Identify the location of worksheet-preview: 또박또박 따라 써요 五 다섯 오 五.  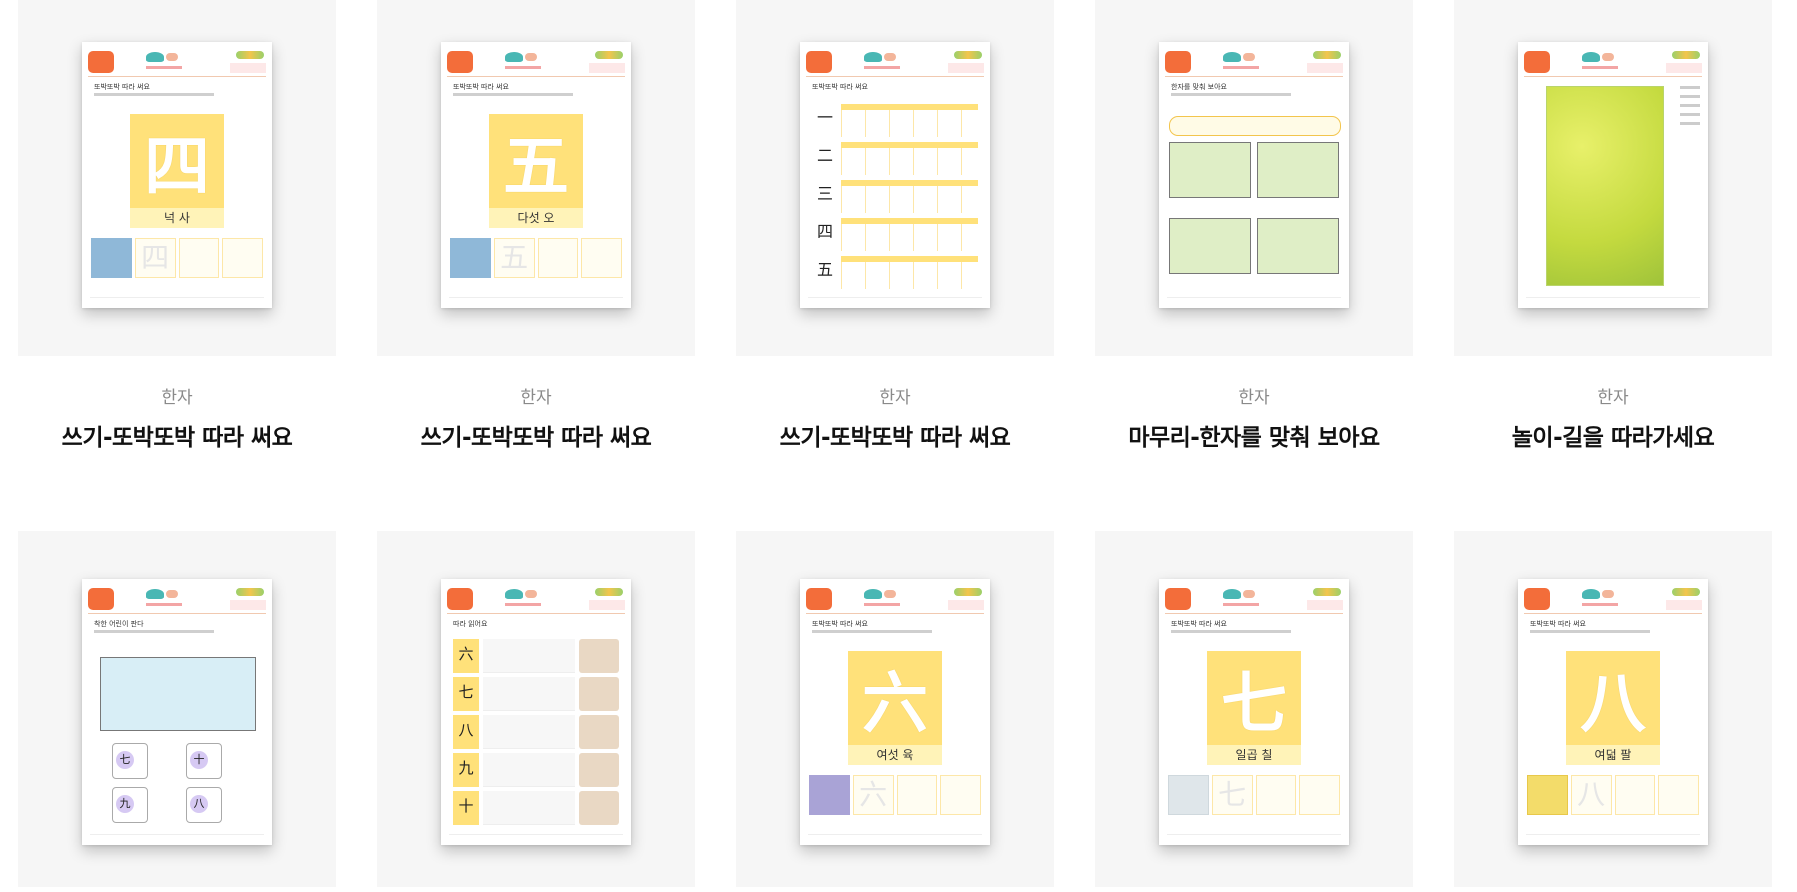
(536, 175).